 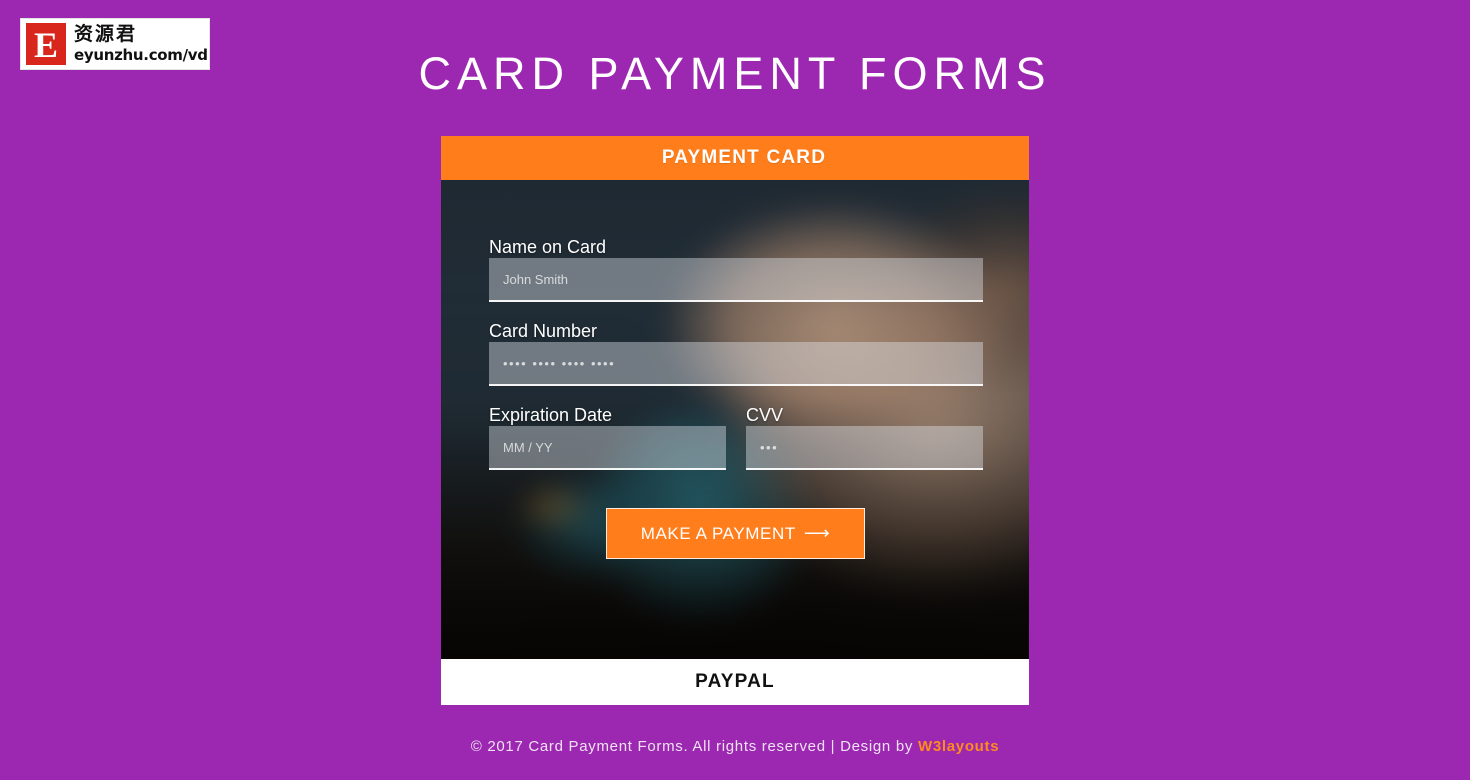 What do you see at coordinates (817, 533) in the screenshot?
I see `arrow-right-icon: ⟶` at bounding box center [817, 533].